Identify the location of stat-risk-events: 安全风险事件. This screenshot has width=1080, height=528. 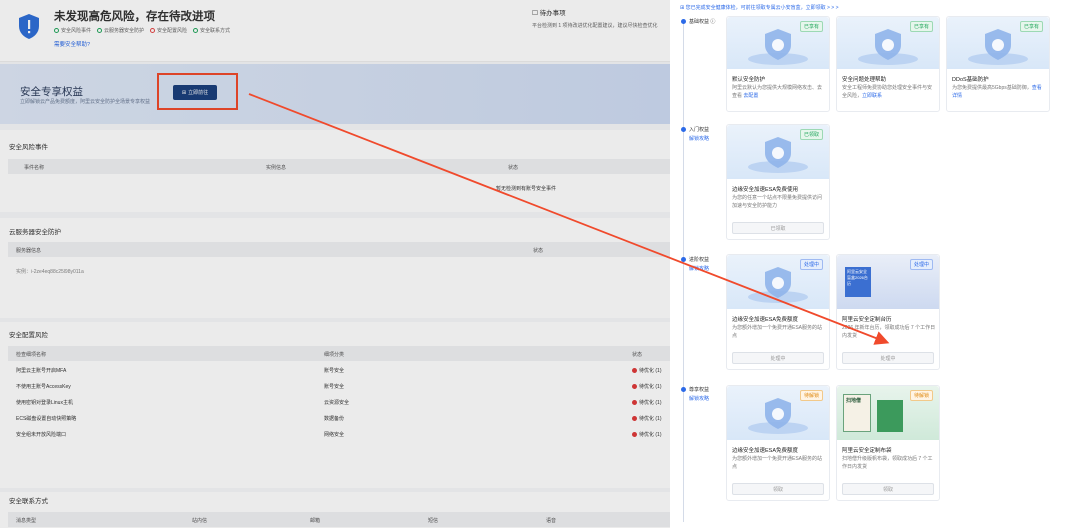
(72, 30).